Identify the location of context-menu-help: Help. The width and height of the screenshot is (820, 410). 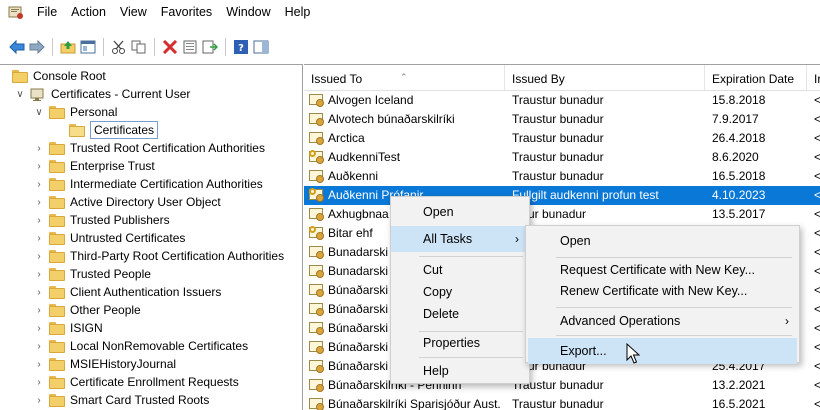
(460, 371).